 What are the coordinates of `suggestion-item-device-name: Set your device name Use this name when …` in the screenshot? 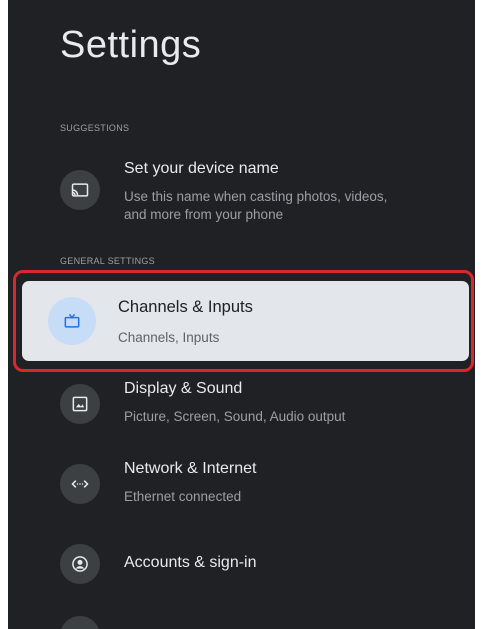 It's located at (241, 195).